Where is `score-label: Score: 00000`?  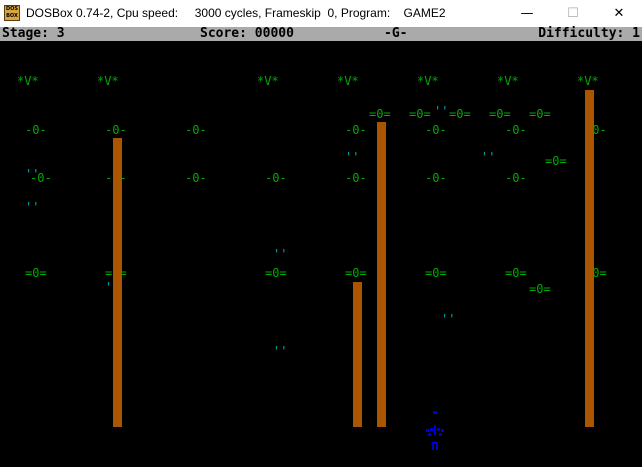
score-label: Score: 00000 is located at coordinates (247, 33).